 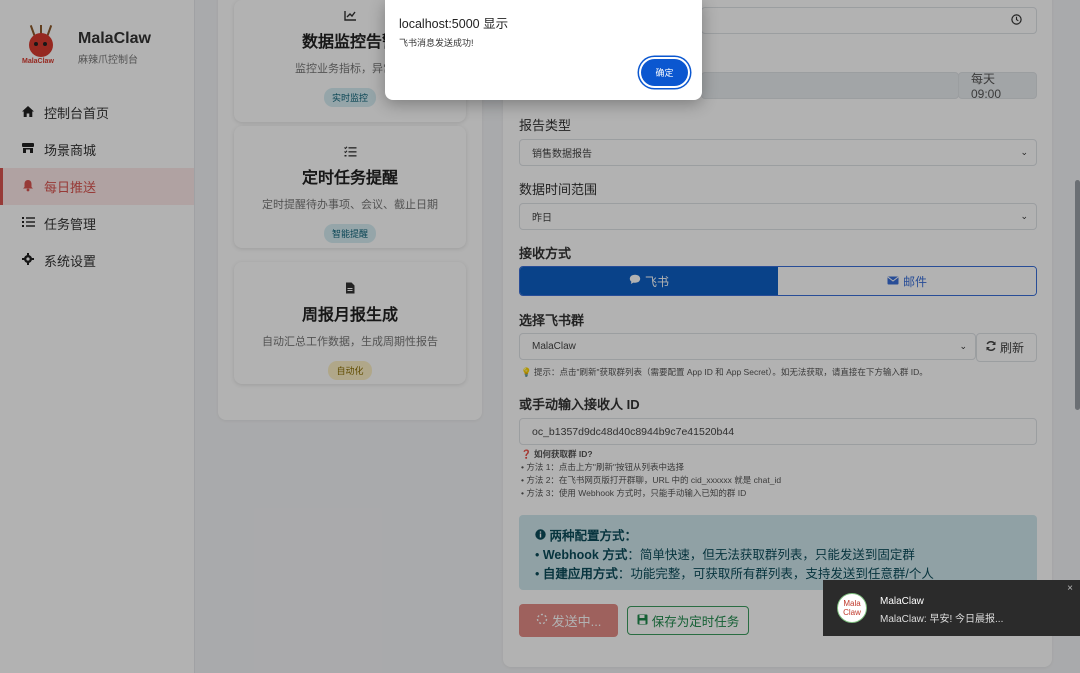 I want to click on alert-dialog: localhost:5000 显示 飞书消息发送成功! 确定, so click(x=543, y=50).